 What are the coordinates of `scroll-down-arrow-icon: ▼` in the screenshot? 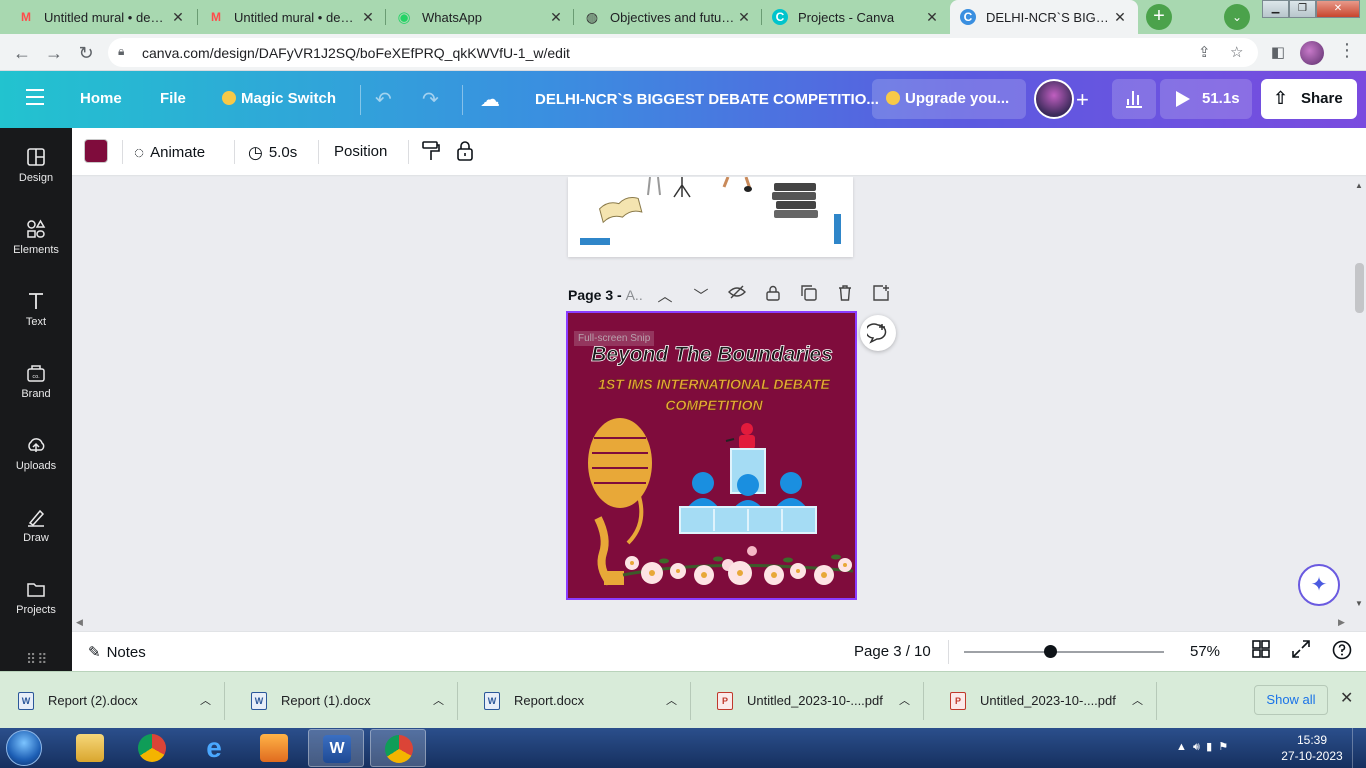 It's located at (1359, 603).